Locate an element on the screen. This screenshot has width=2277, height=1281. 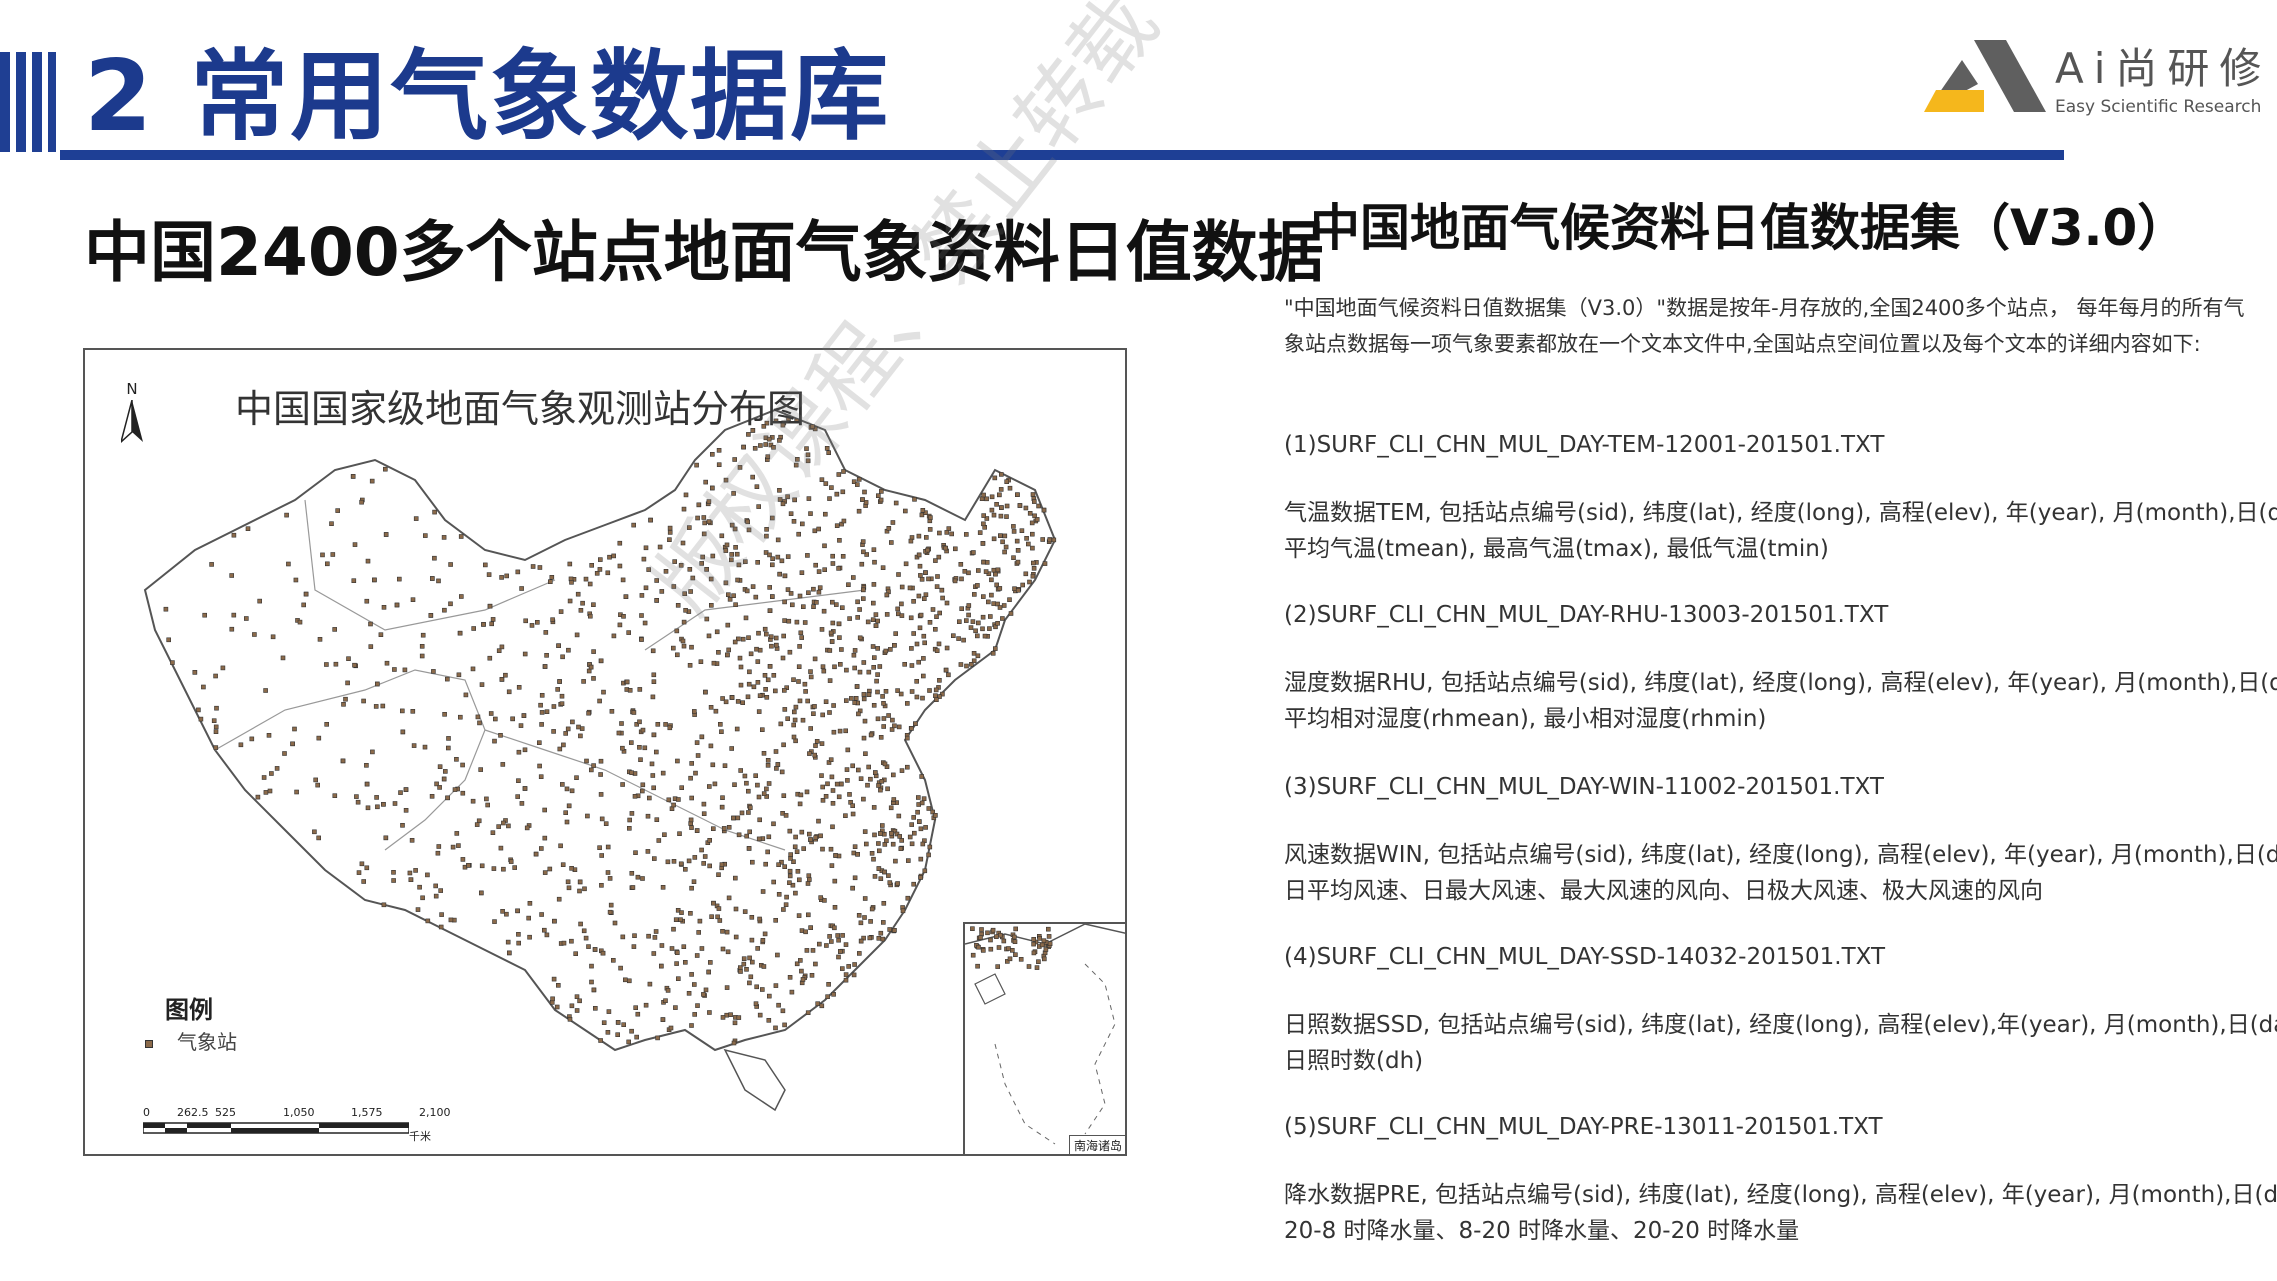
page-title: 2 常用气象数据库 is located at coordinates (487, 97).